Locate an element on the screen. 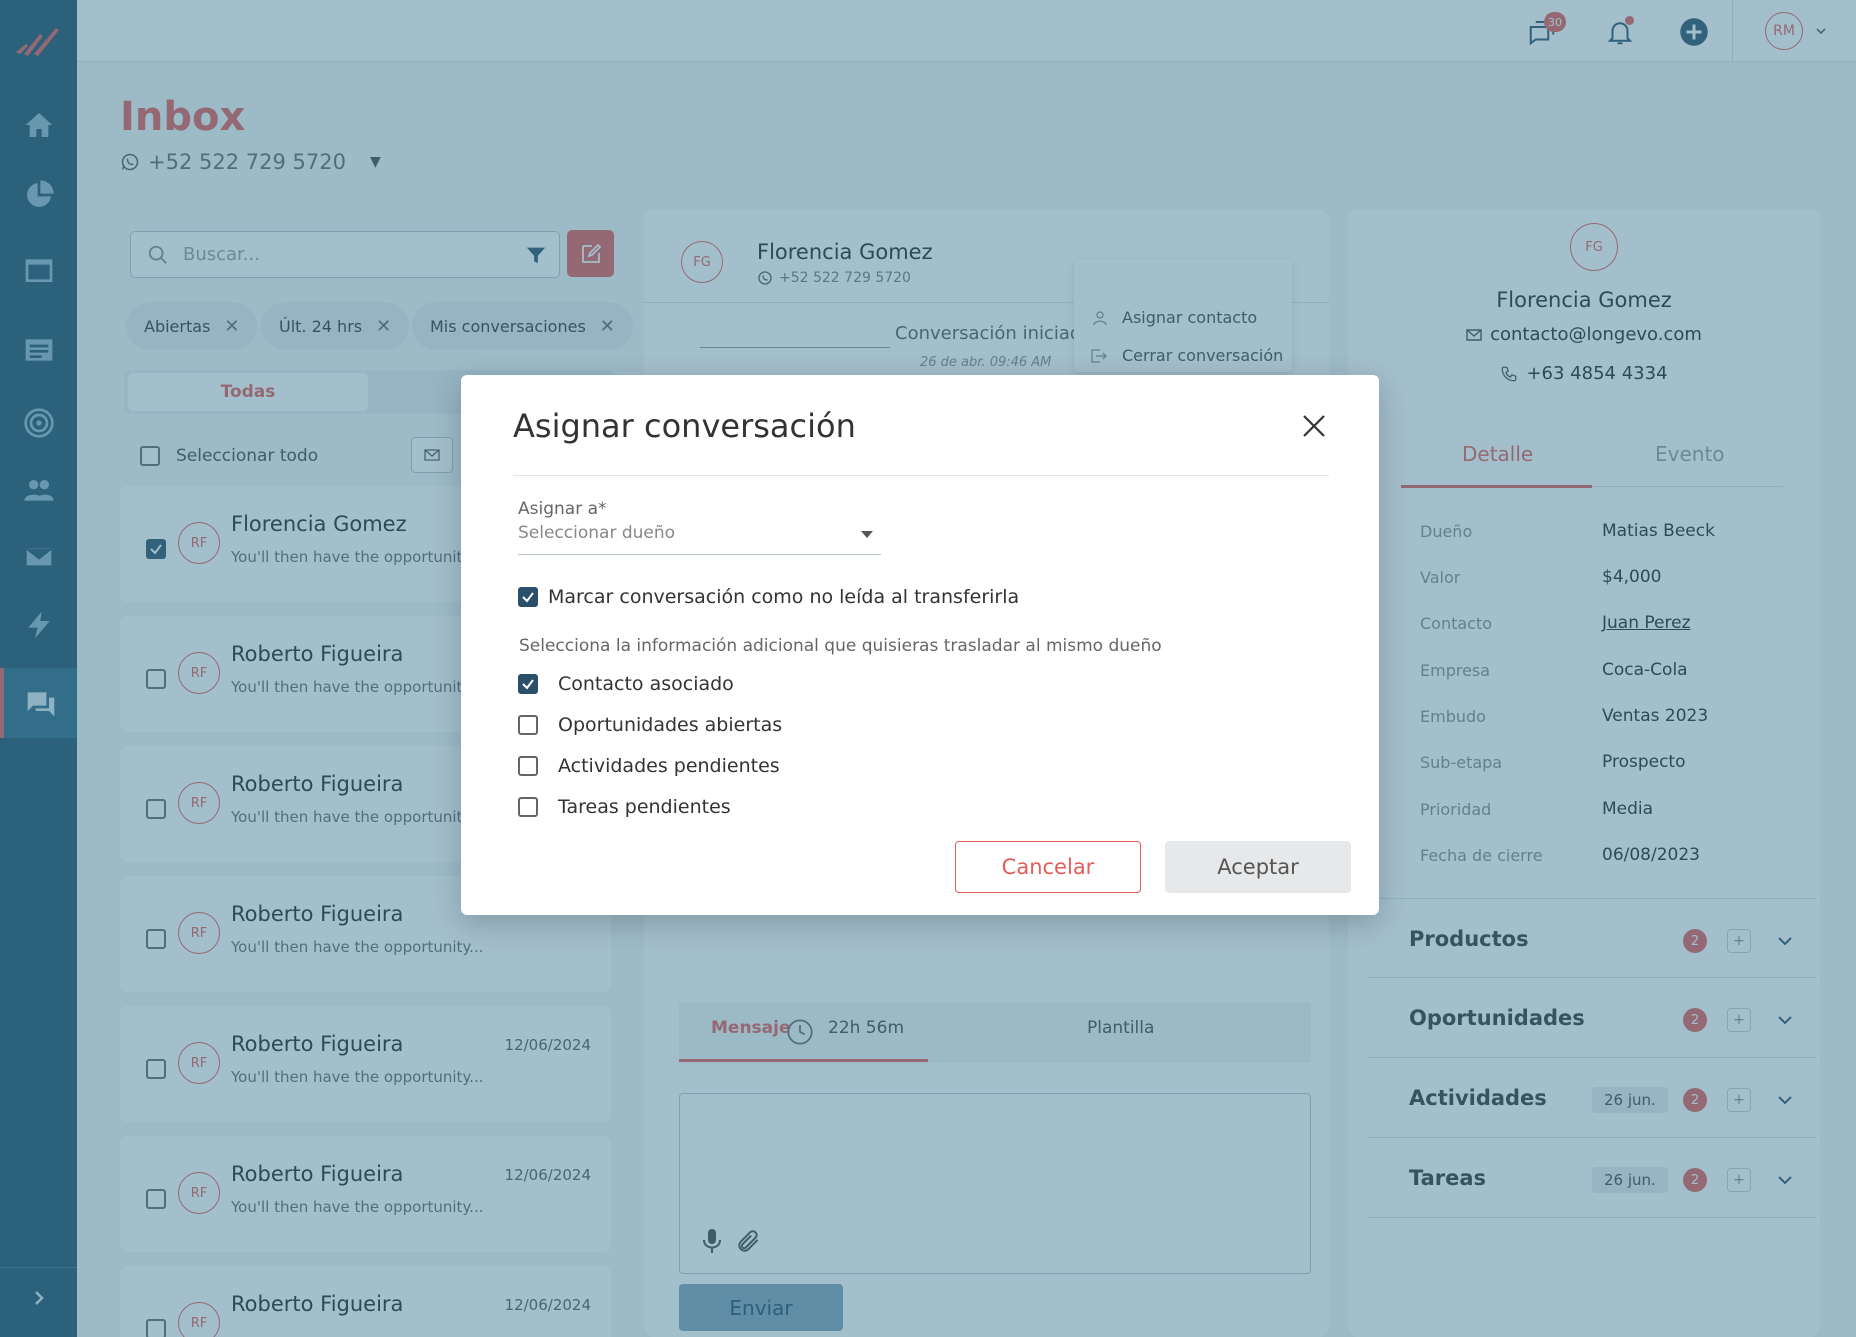 The width and height of the screenshot is (1856, 1337). close-icon is located at coordinates (1314, 426).